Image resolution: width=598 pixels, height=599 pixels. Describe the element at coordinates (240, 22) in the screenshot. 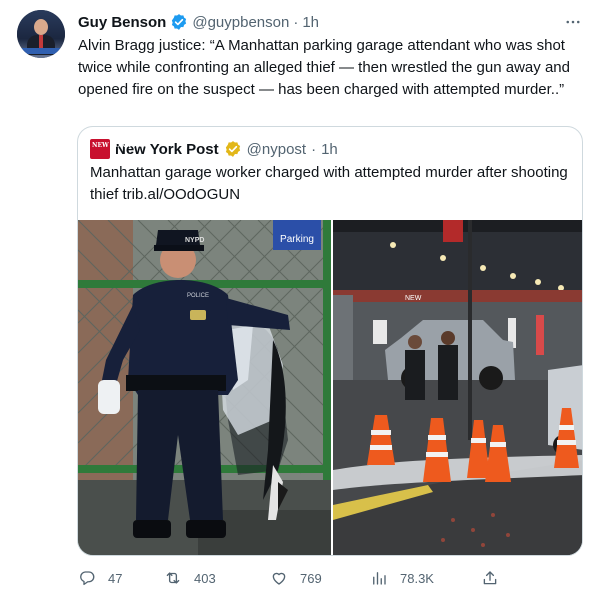

I see `author-handle: @guypbenson` at that location.